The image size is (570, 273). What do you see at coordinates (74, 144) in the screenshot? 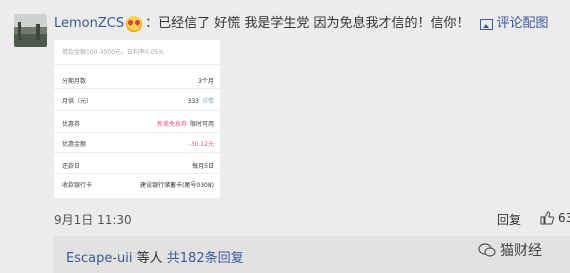
I see `row-label: 优惠金额` at bounding box center [74, 144].